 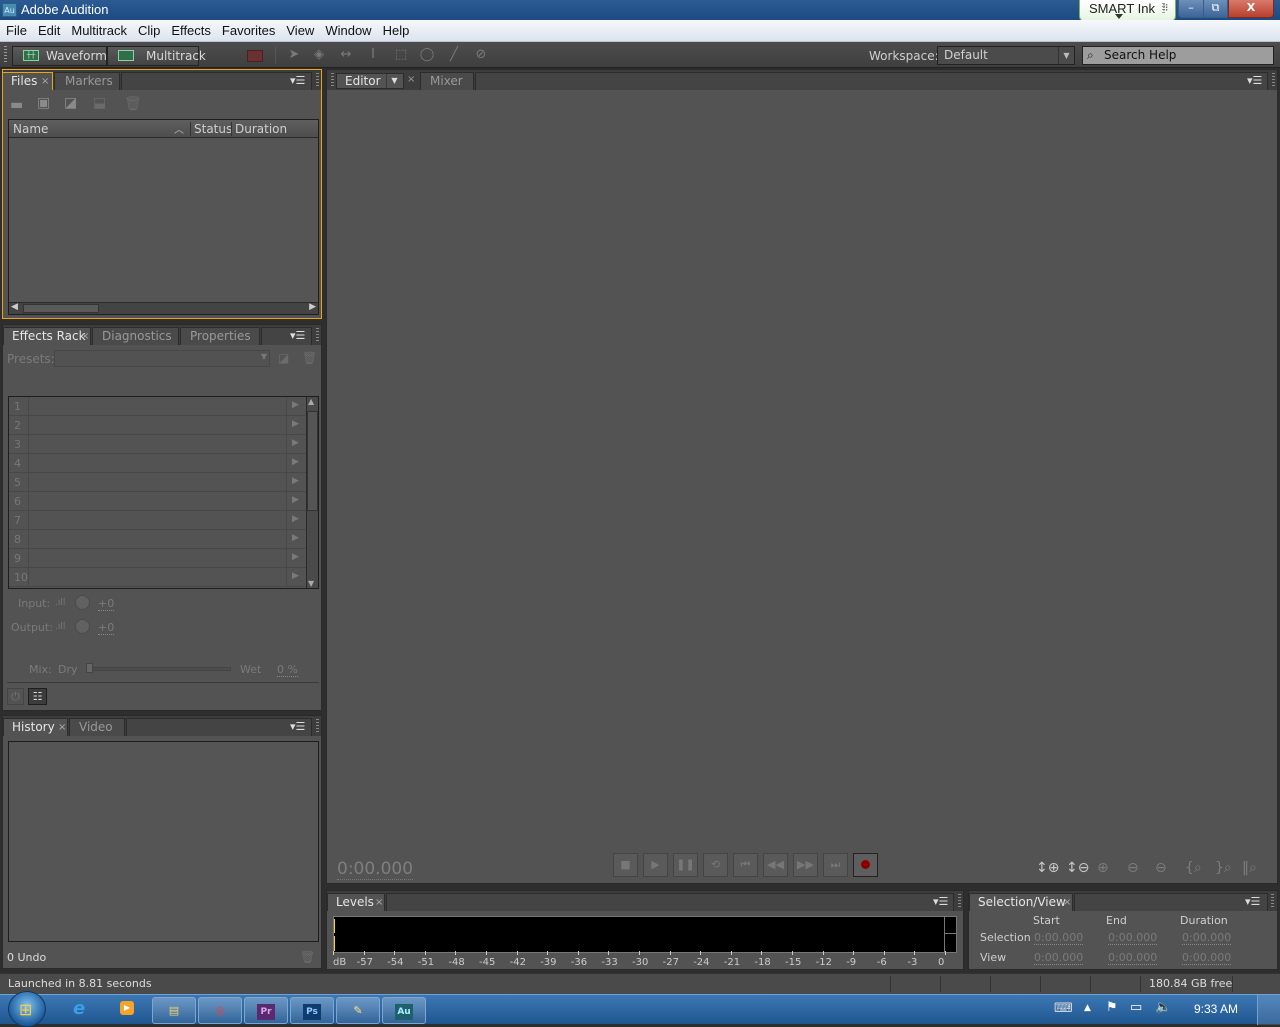 What do you see at coordinates (454, 55) in the screenshot?
I see `brush-tool-icon: ╱` at bounding box center [454, 55].